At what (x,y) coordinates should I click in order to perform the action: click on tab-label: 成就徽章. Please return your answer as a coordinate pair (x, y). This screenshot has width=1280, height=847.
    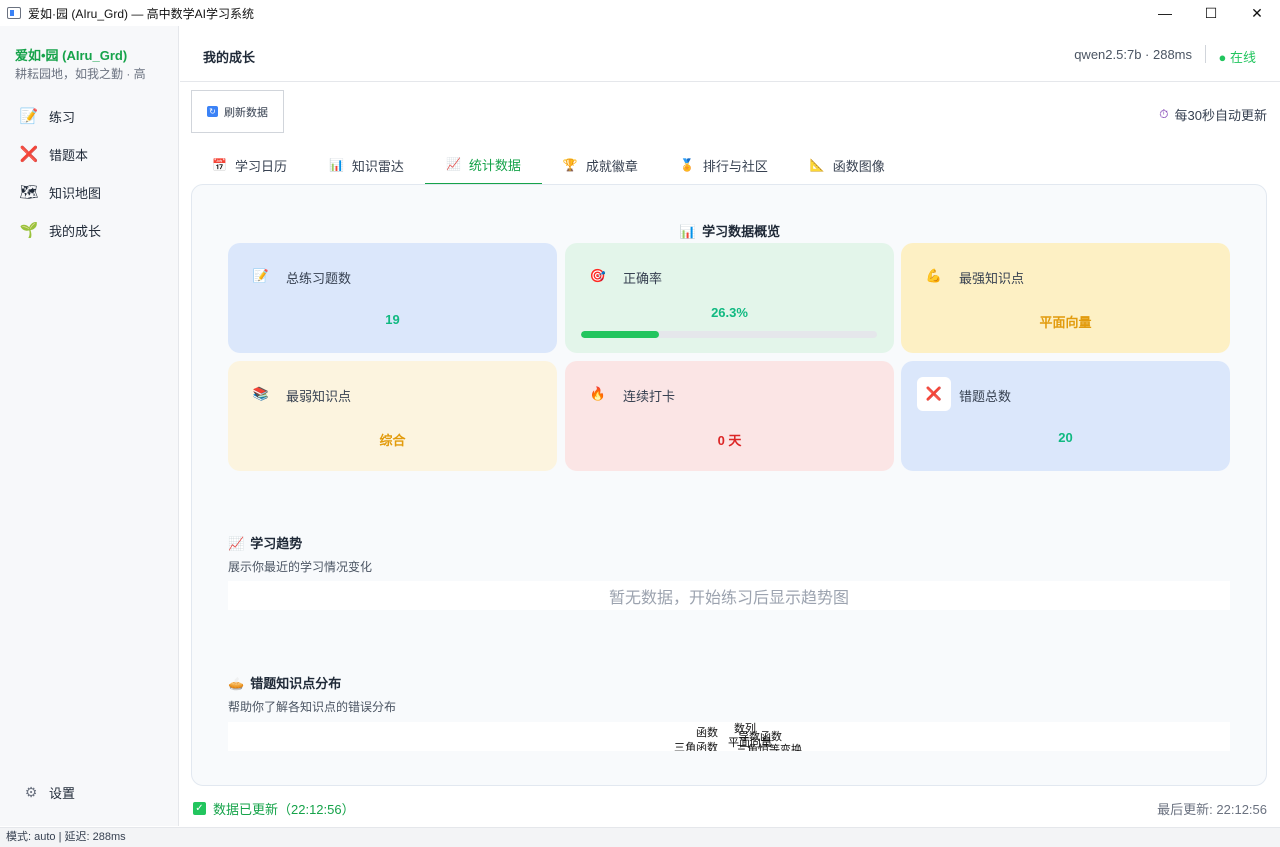
    Looking at the image, I should click on (611, 166).